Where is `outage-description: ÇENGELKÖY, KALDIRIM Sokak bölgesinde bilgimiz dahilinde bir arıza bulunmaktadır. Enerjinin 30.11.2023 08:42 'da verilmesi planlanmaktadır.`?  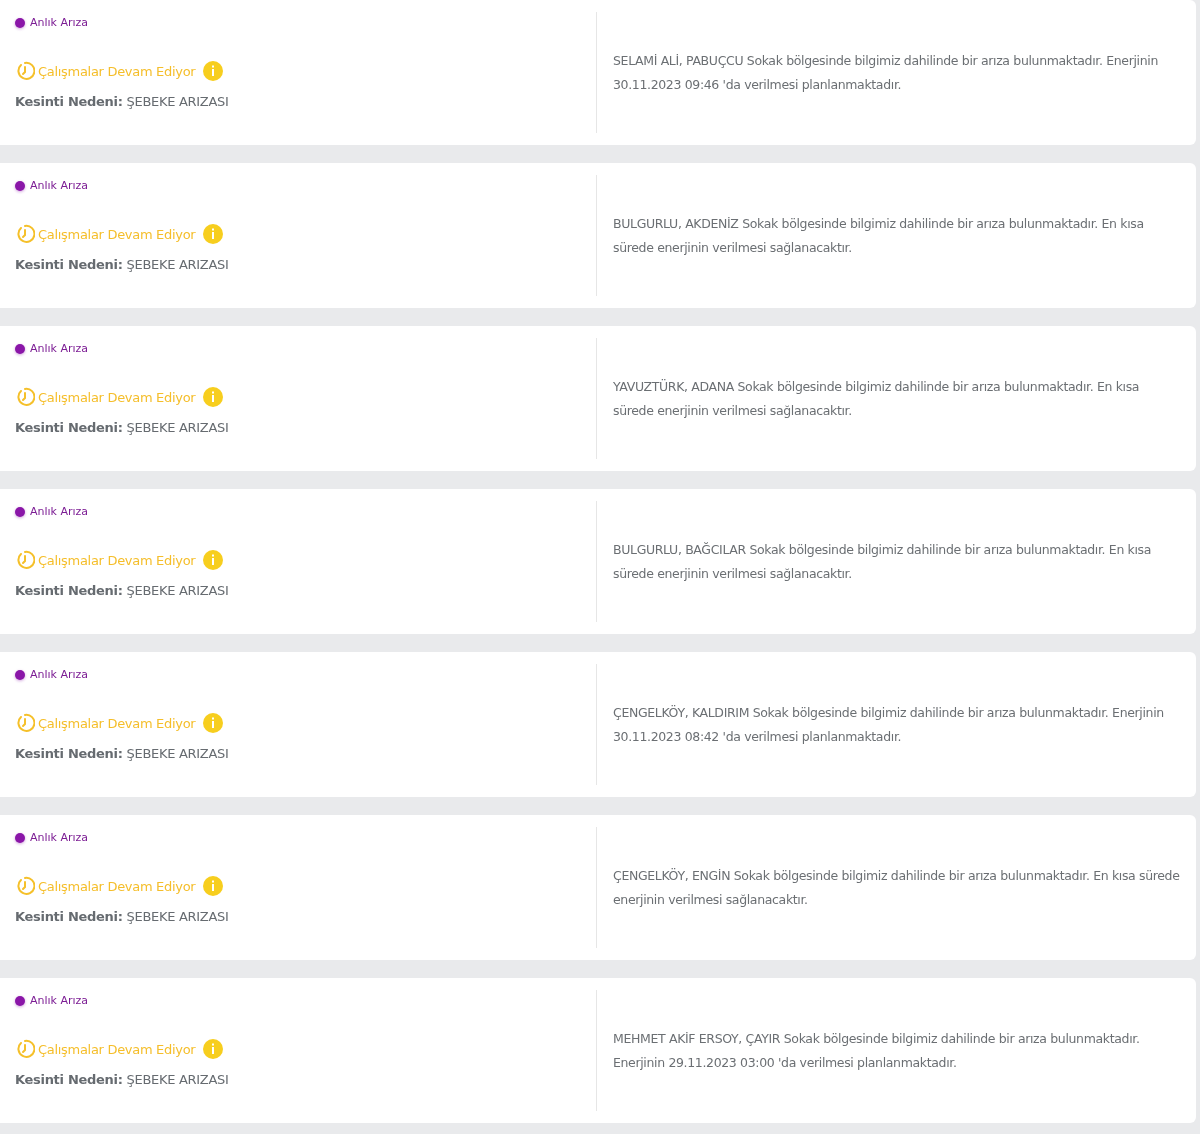 outage-description: ÇENGELKÖY, KALDIRIM Sokak bölgesinde bilgimiz dahilinde bir arıza bulunmaktadır. Enerjinin 30.11.2023 08:42 'da verilmesi planlanmaktadır. is located at coordinates (889, 724).